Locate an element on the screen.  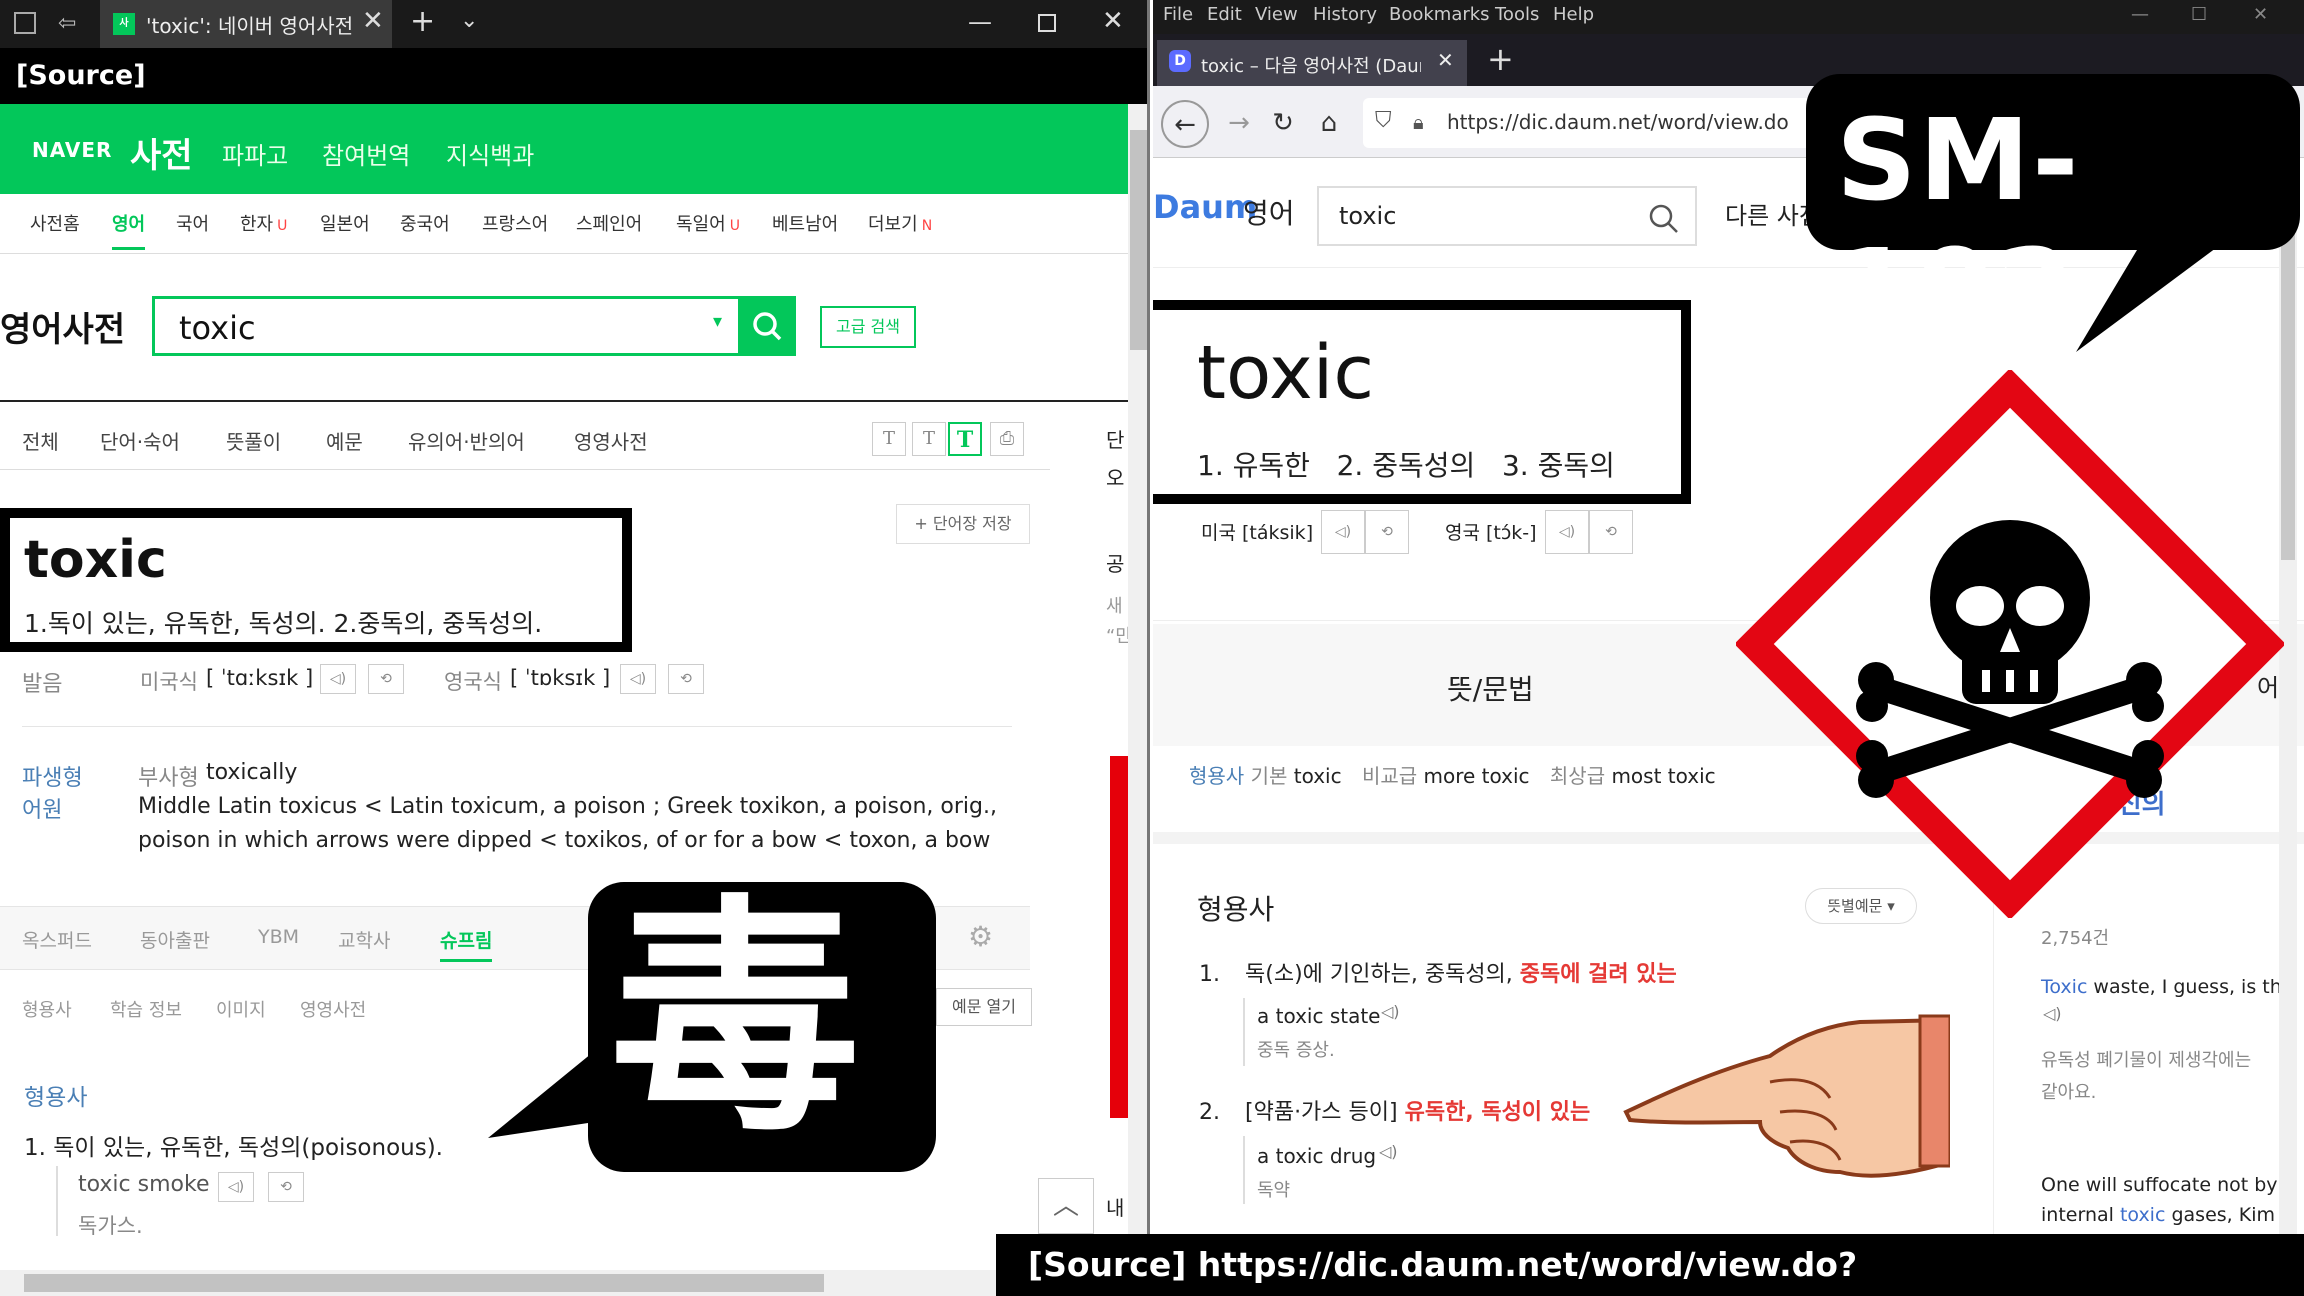
result-tab: 단어·숙어 is located at coordinates (140, 440).